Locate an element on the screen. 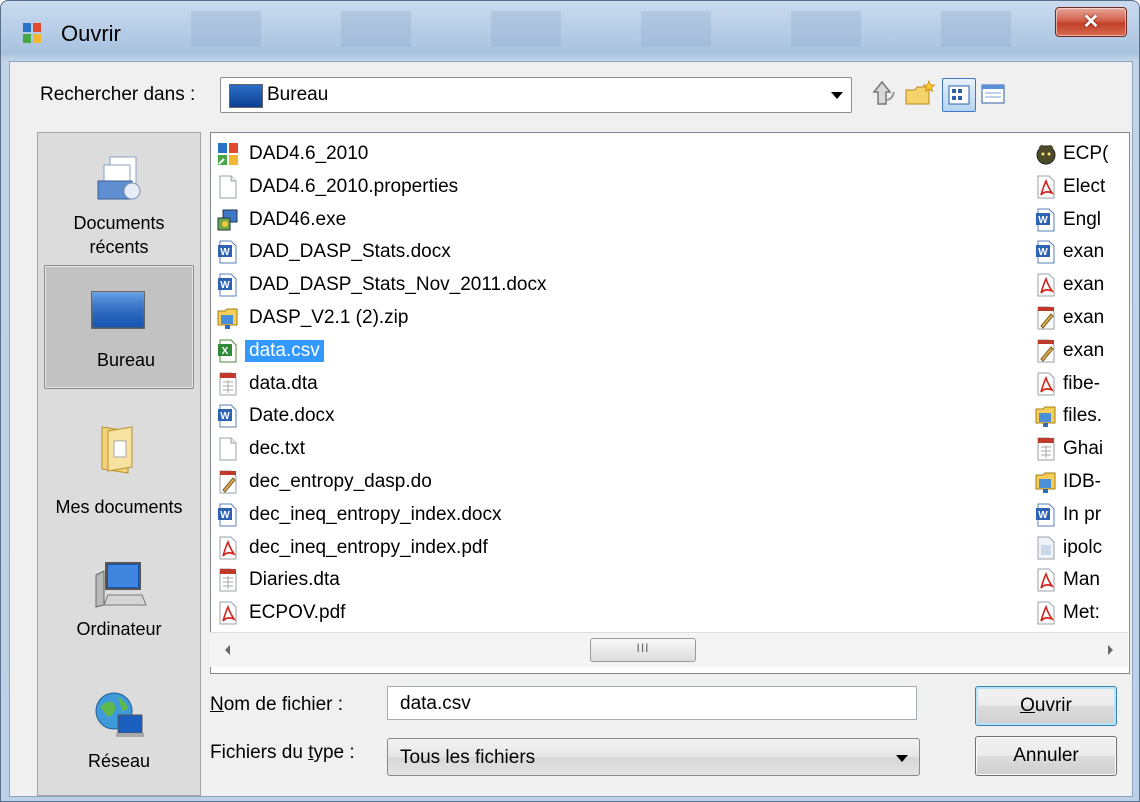  filename-label: Nom de fichier : is located at coordinates (276, 705).